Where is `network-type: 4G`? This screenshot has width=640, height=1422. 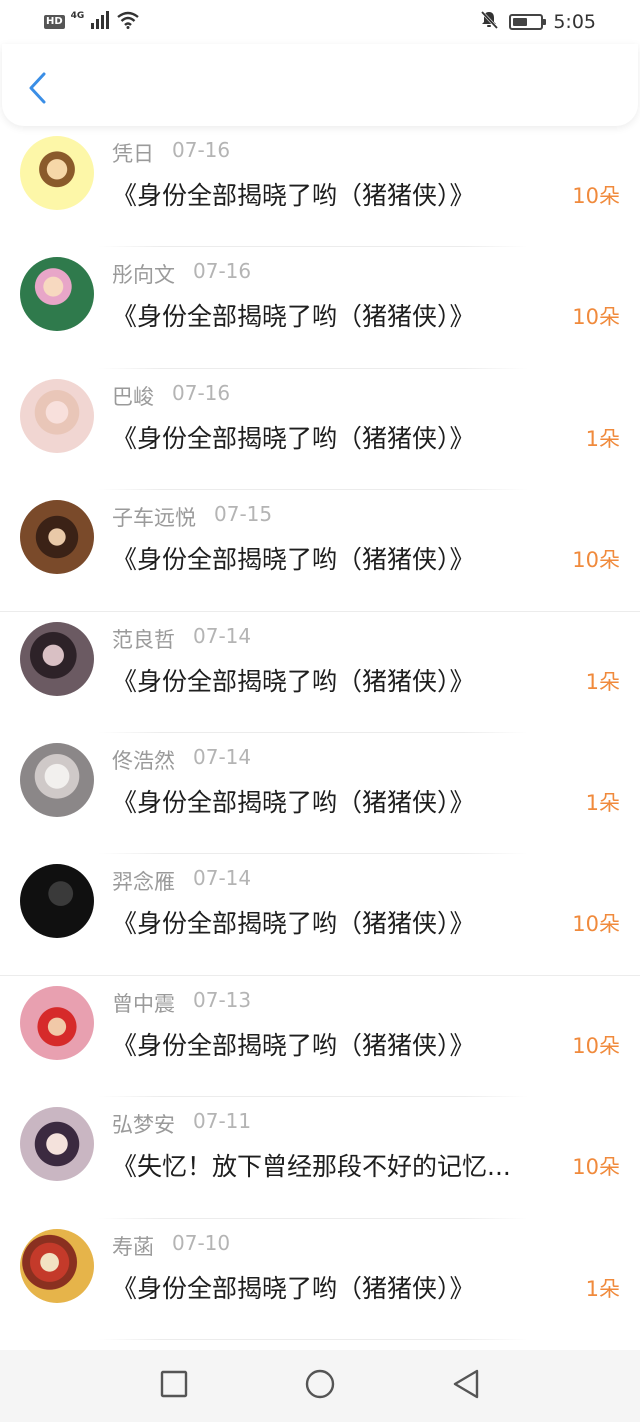
network-type: 4G is located at coordinates (77, 16).